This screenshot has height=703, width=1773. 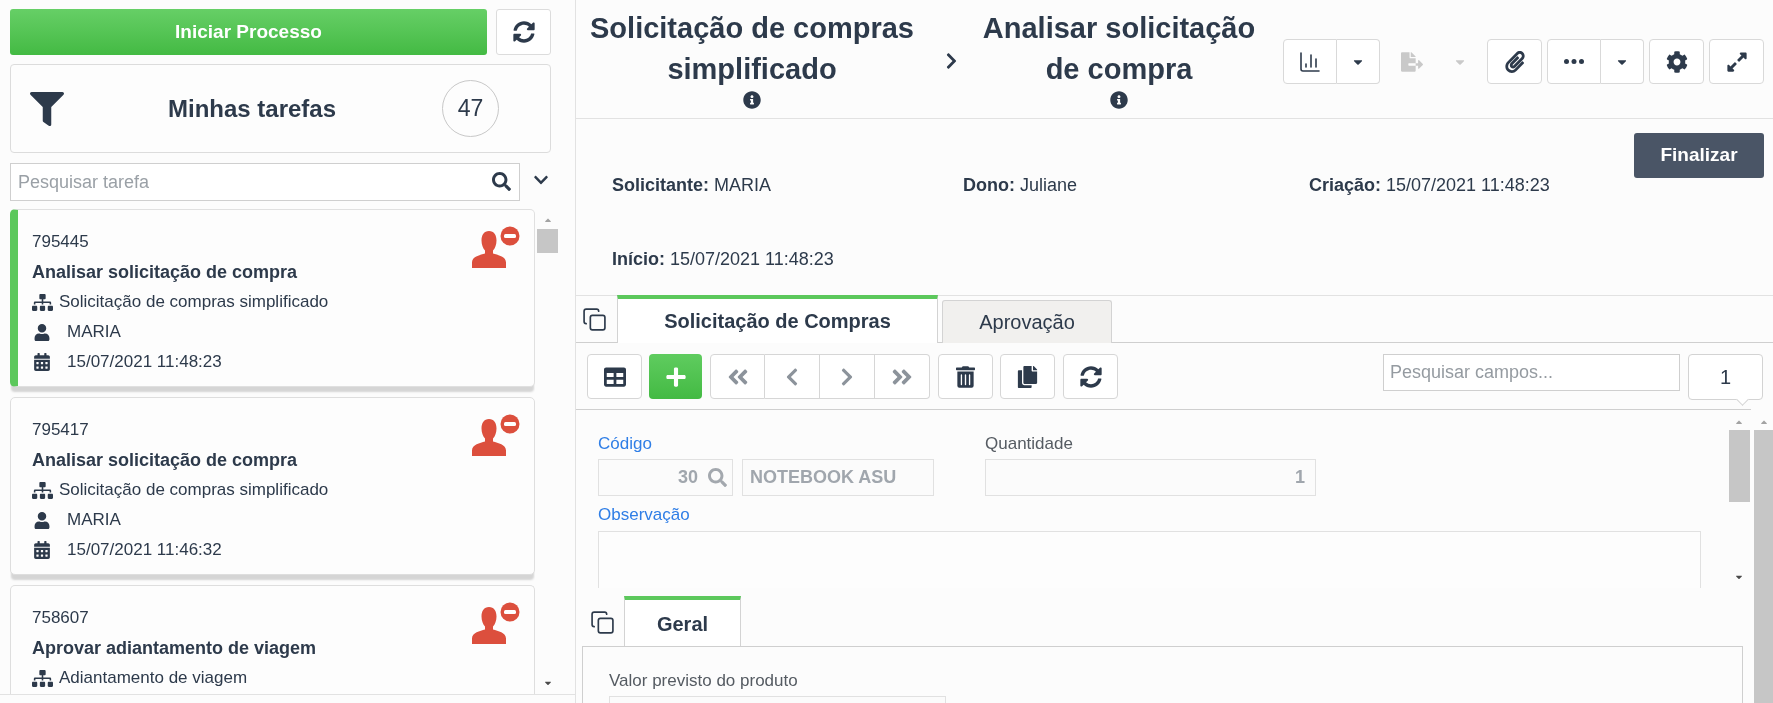 What do you see at coordinates (144, 362) in the screenshot?
I see `task-date: 15/07/2021 11:48:23` at bounding box center [144, 362].